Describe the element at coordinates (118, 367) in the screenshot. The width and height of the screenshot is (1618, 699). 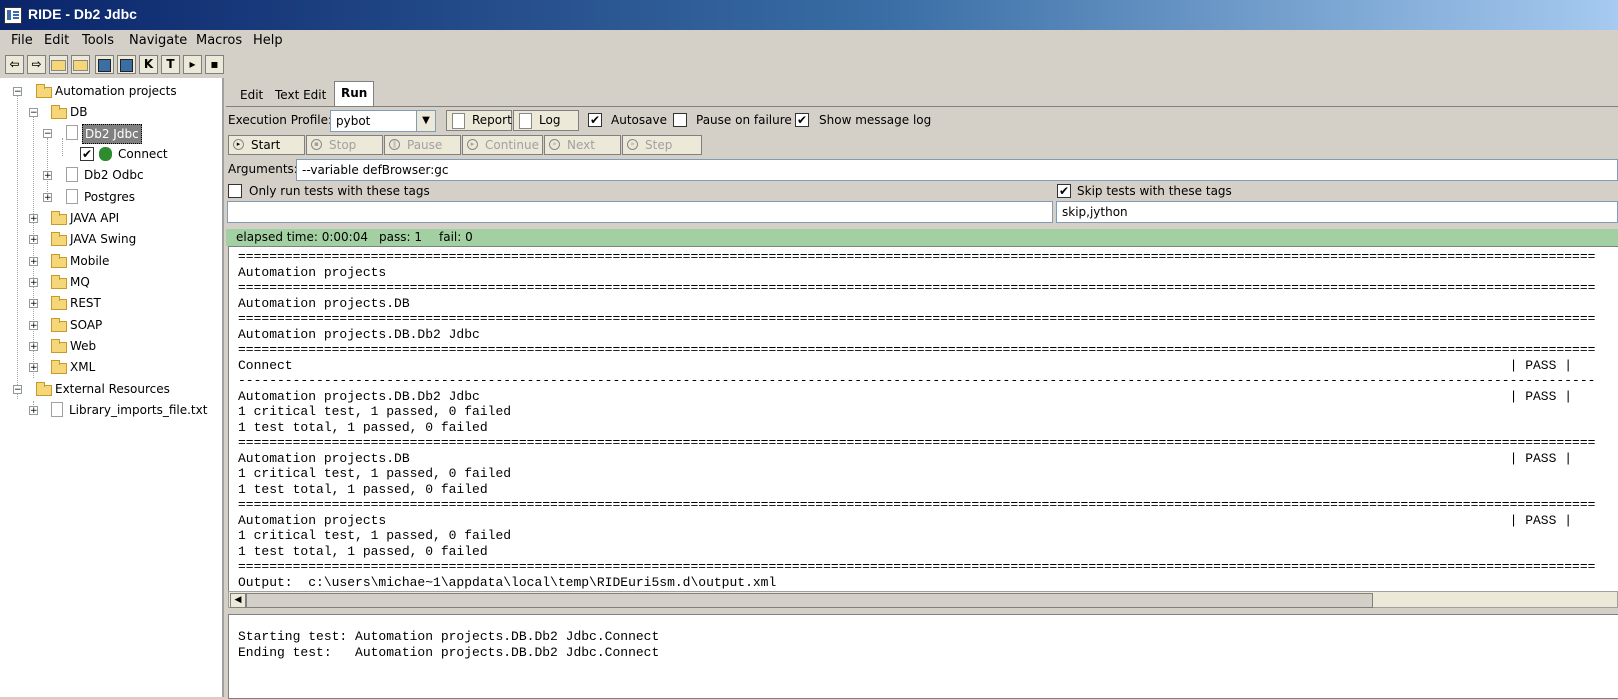
I see `tree-item-xml: + XML` at that location.